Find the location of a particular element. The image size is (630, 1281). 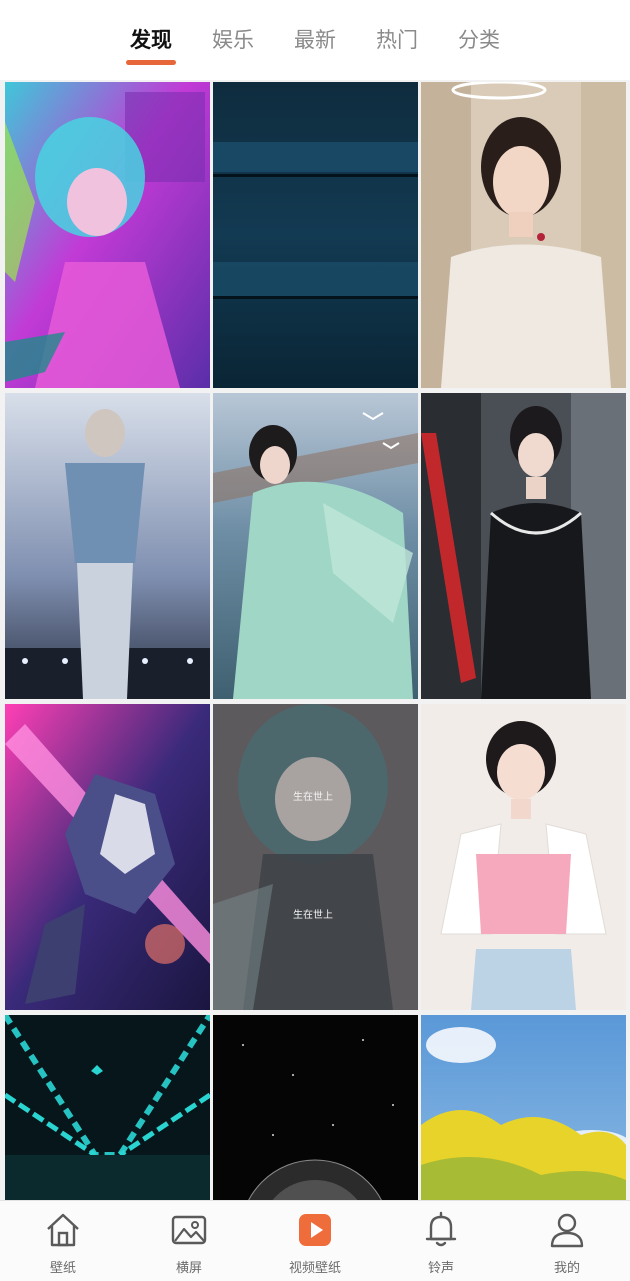

nav-item-label: 铃声 is located at coordinates (440, 1268).